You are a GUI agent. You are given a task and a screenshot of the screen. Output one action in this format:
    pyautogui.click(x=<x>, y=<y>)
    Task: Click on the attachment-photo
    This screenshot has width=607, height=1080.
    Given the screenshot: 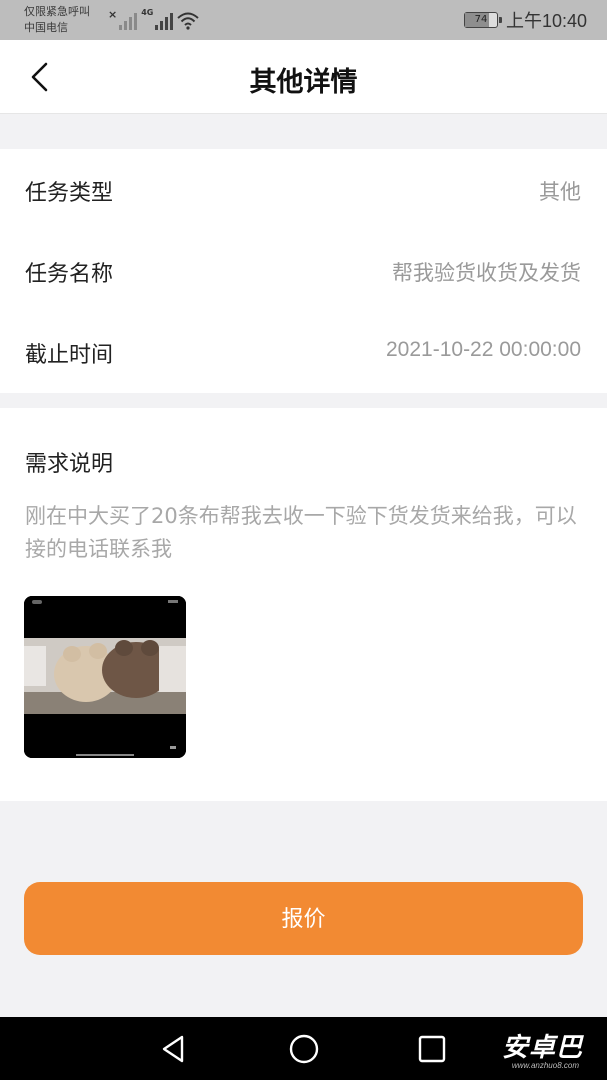 What is the action you would take?
    pyautogui.click(x=105, y=677)
    